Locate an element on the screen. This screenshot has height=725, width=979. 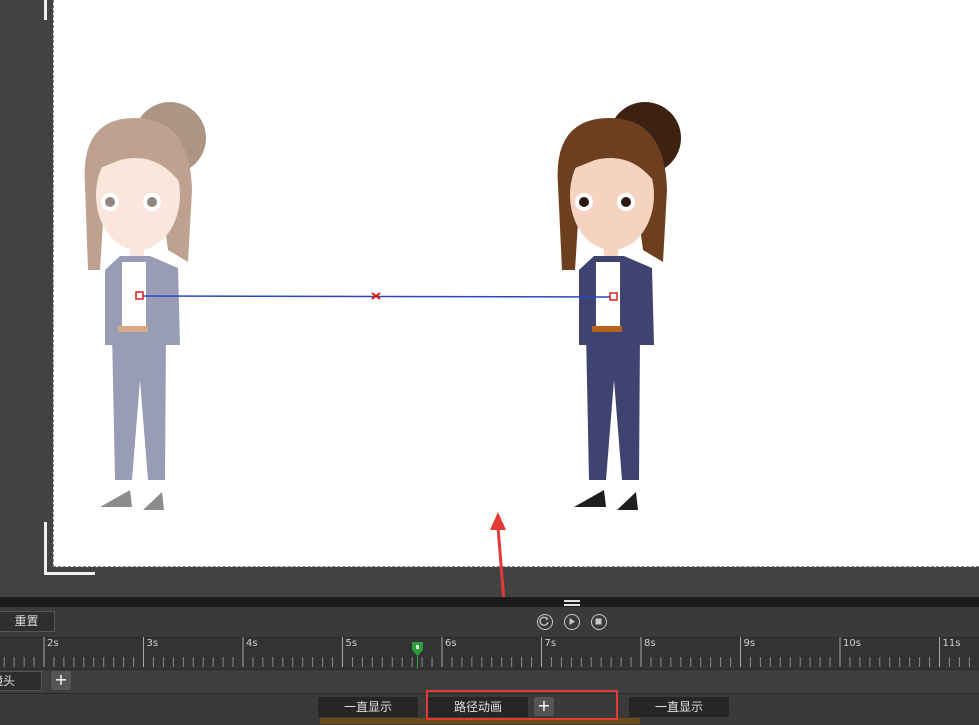
annotation-arrowhead is located at coordinates (498, 521).